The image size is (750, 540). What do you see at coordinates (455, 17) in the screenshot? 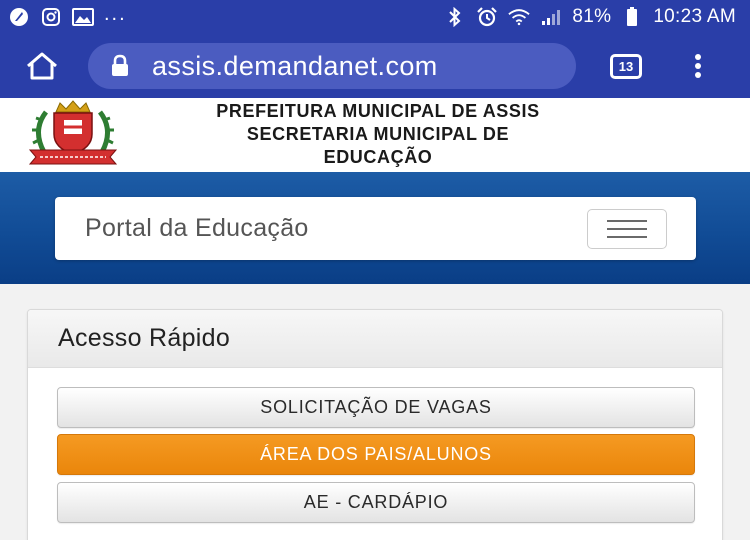
I see `bluetooth-icon` at bounding box center [455, 17].